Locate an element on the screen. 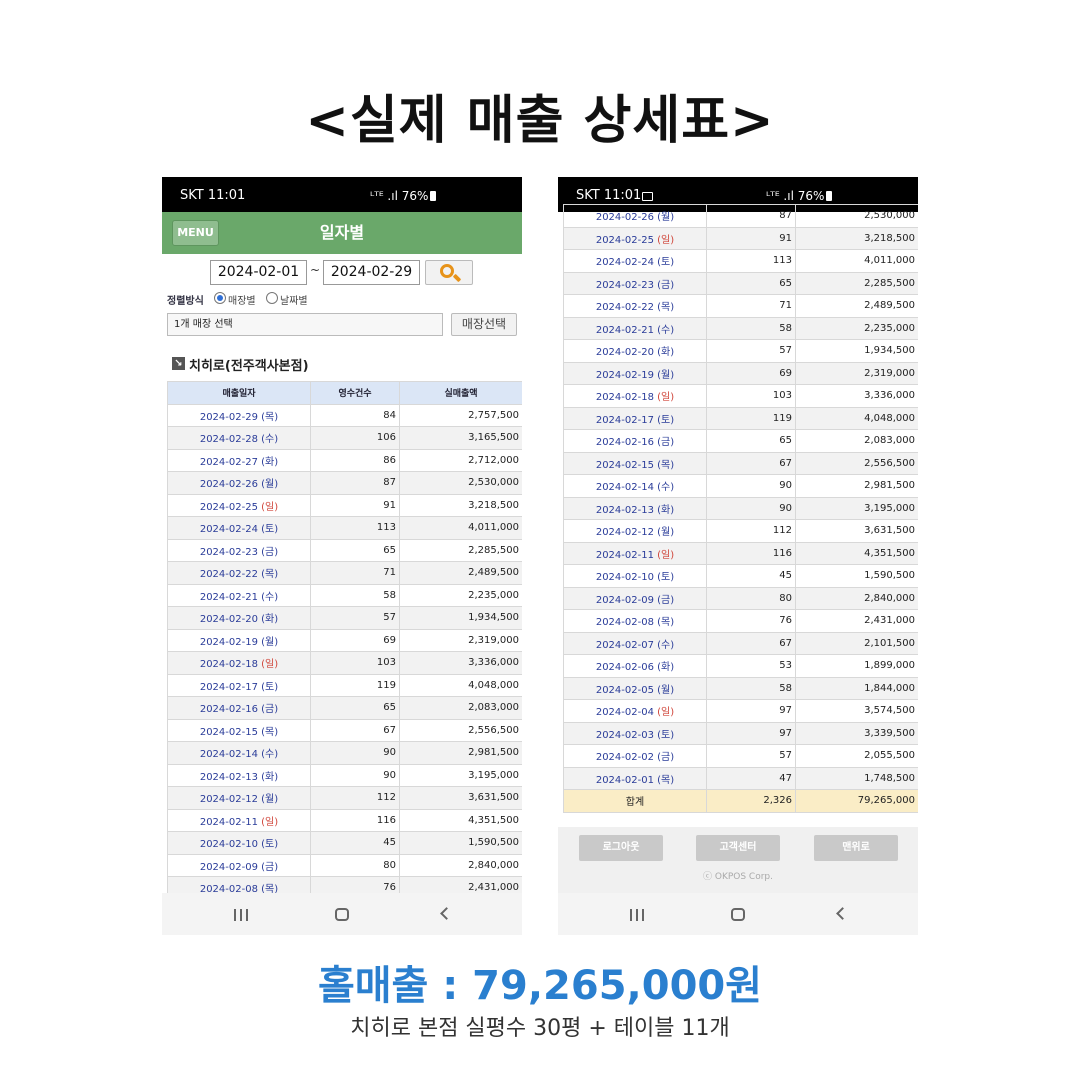 The height and width of the screenshot is (1080, 1080). table-row: 2024-02-17 (토) 119 4,048,000 is located at coordinates (344, 685).